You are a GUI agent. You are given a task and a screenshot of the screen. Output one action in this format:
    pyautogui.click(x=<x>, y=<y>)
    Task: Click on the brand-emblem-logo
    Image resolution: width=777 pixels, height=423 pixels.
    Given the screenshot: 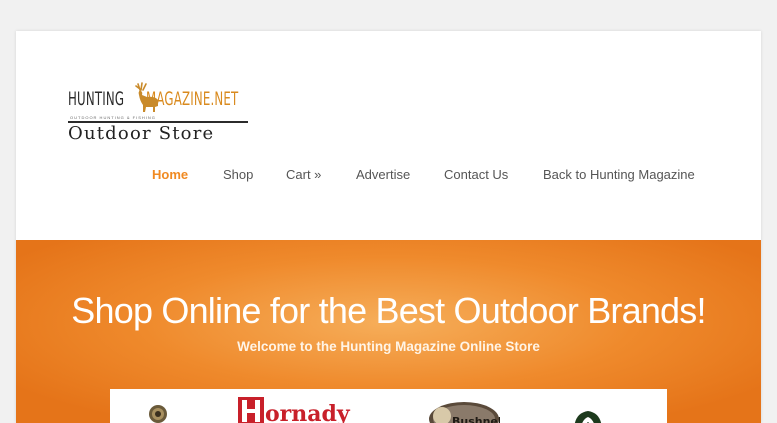 What is the action you would take?
    pyautogui.click(x=158, y=413)
    